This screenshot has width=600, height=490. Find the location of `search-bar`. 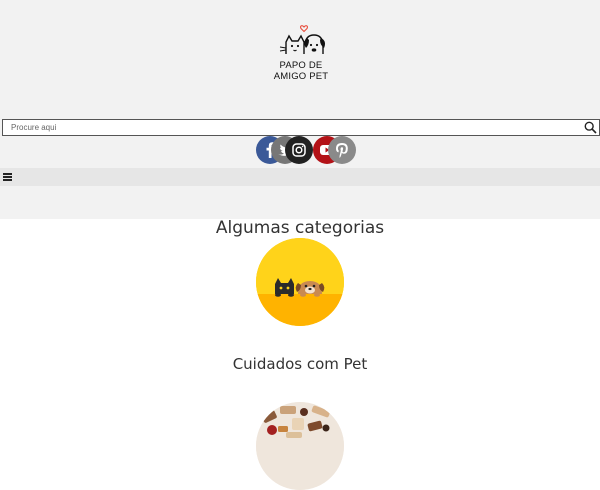

search-bar is located at coordinates (301, 127).